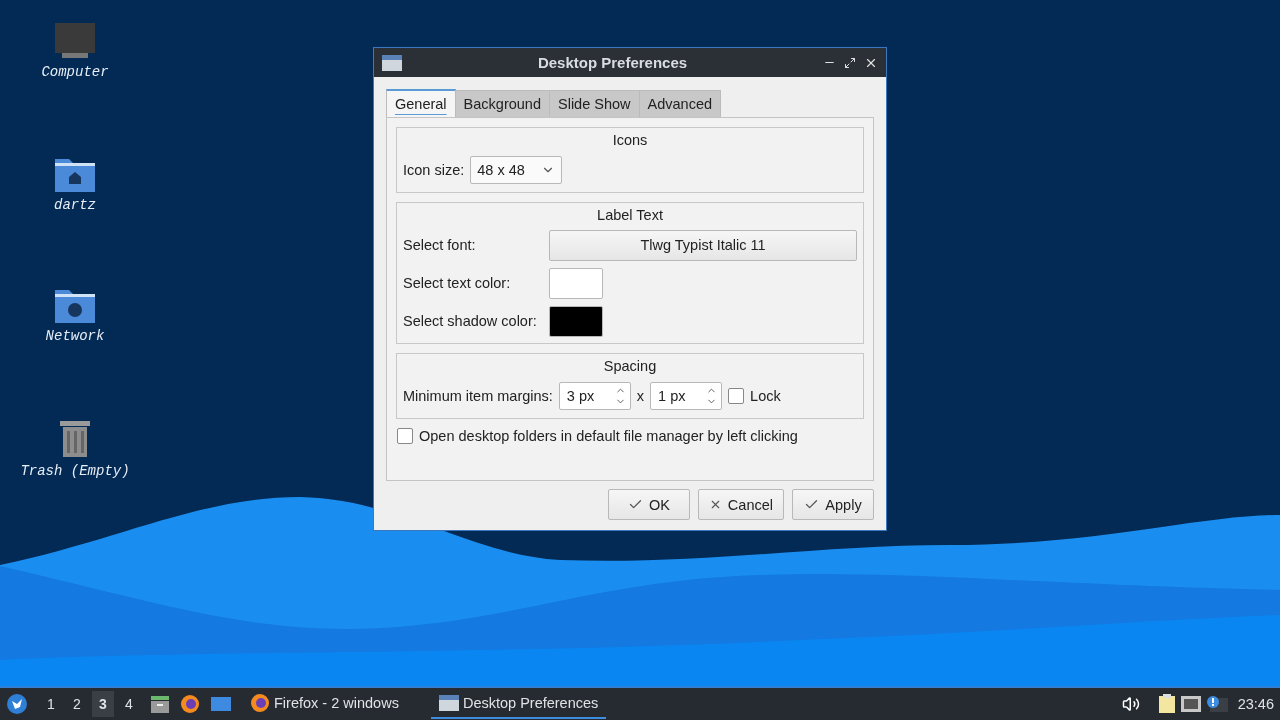 The height and width of the screenshot is (720, 1280). Describe the element at coordinates (703, 245) in the screenshot. I see `font-button: Tlwg Typist Italic 11` at that location.